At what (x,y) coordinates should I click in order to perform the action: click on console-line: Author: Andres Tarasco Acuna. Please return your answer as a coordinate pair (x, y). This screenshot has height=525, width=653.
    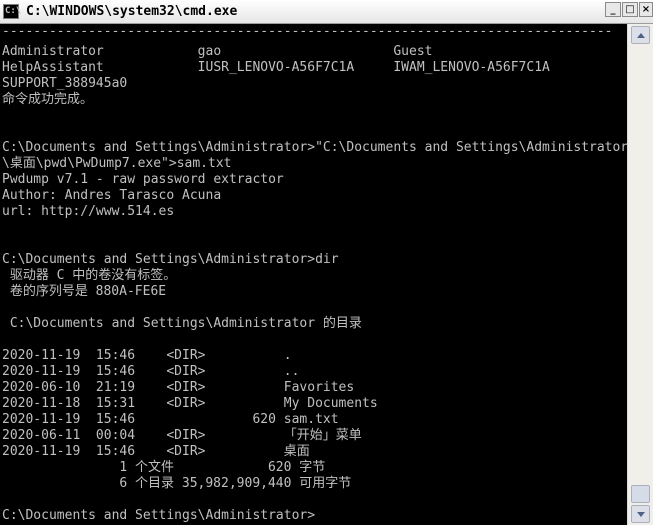
    Looking at the image, I should click on (112, 195).